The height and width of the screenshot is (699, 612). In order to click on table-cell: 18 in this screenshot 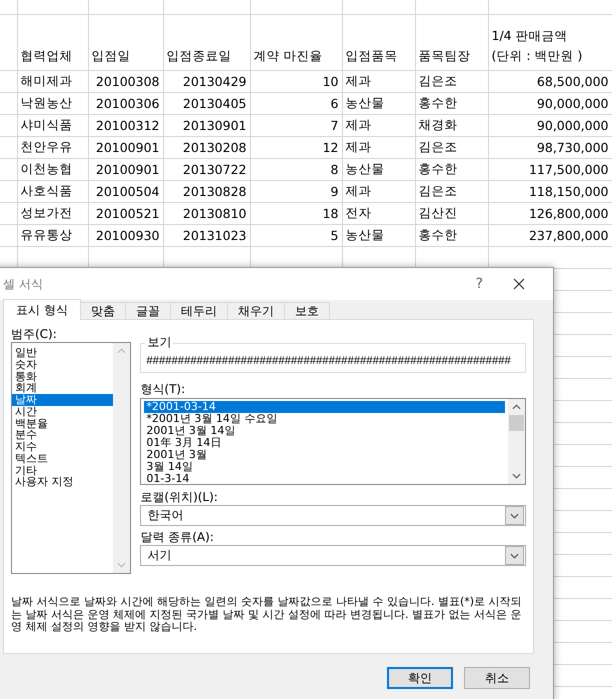, I will do `click(330, 213)`.